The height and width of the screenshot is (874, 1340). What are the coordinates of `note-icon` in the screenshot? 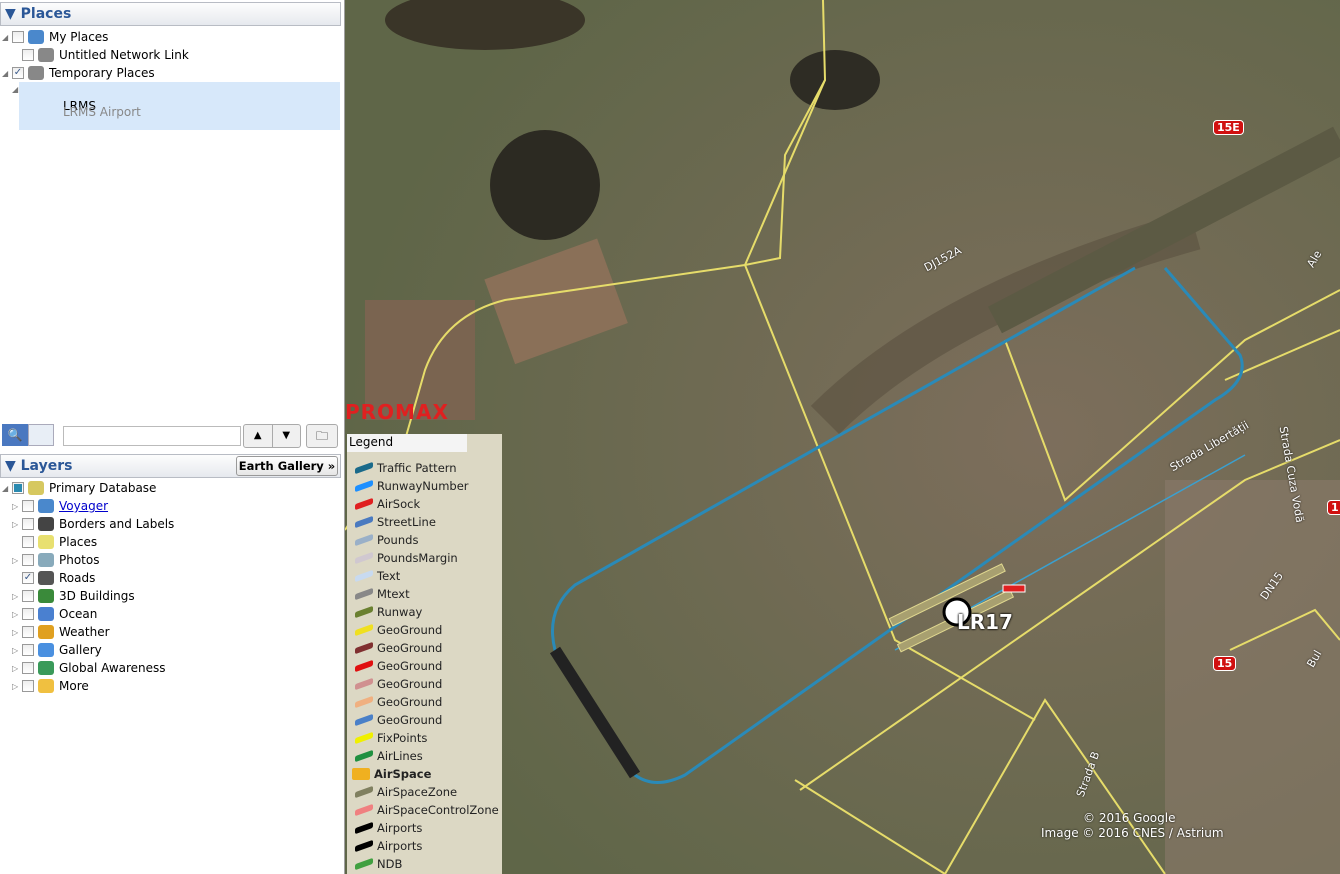 It's located at (46, 686).